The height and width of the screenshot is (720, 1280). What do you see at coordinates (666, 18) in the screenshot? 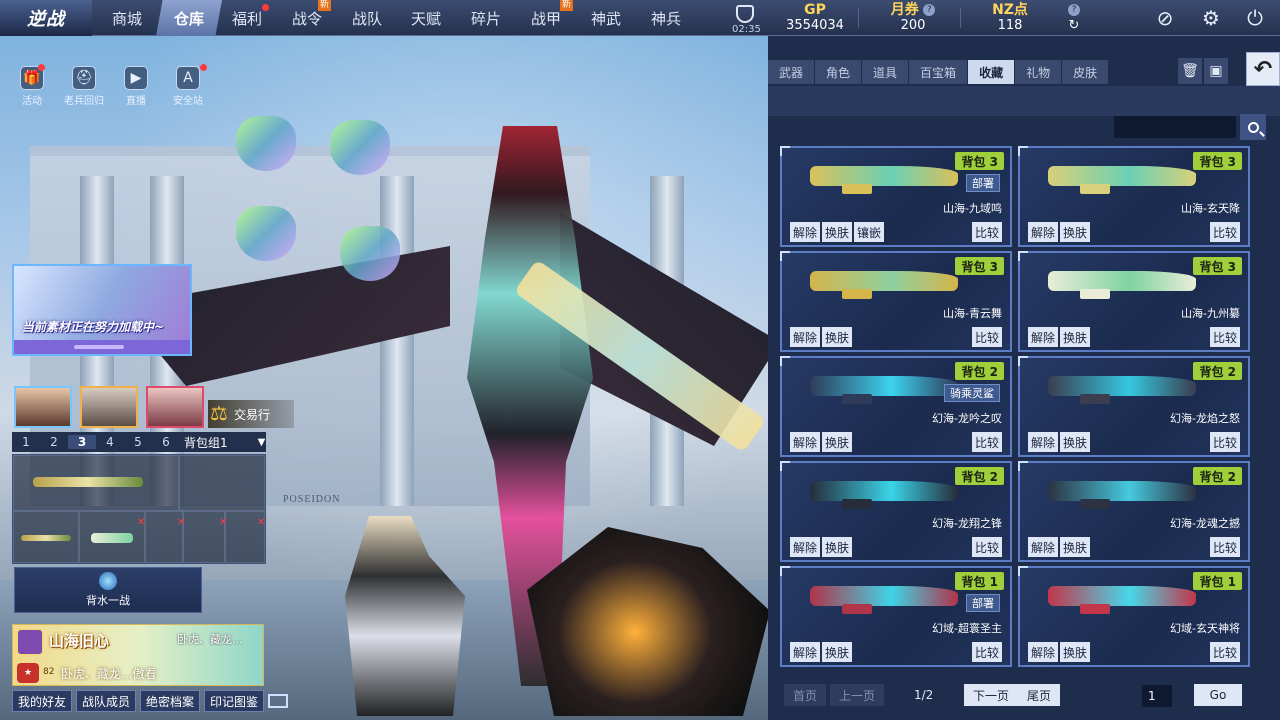
I see `nav-tab-divine-arms: 神兵` at bounding box center [666, 18].